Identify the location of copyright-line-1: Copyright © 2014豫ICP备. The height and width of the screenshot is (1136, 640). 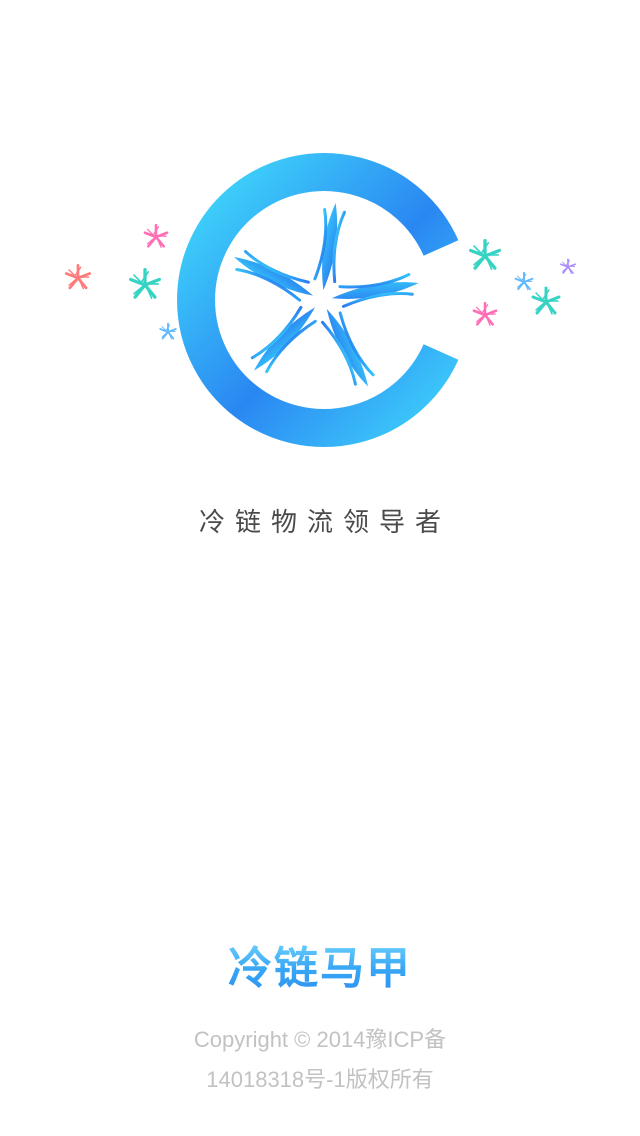
(320, 1039).